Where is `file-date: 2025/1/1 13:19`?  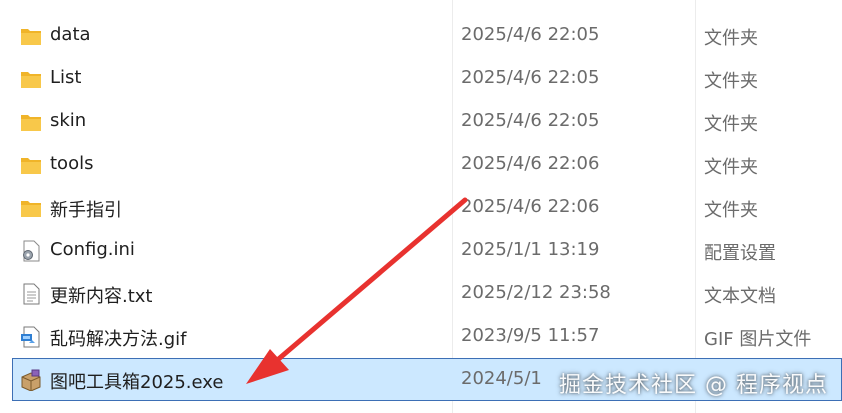 file-date: 2025/1/1 13:19 is located at coordinates (530, 249).